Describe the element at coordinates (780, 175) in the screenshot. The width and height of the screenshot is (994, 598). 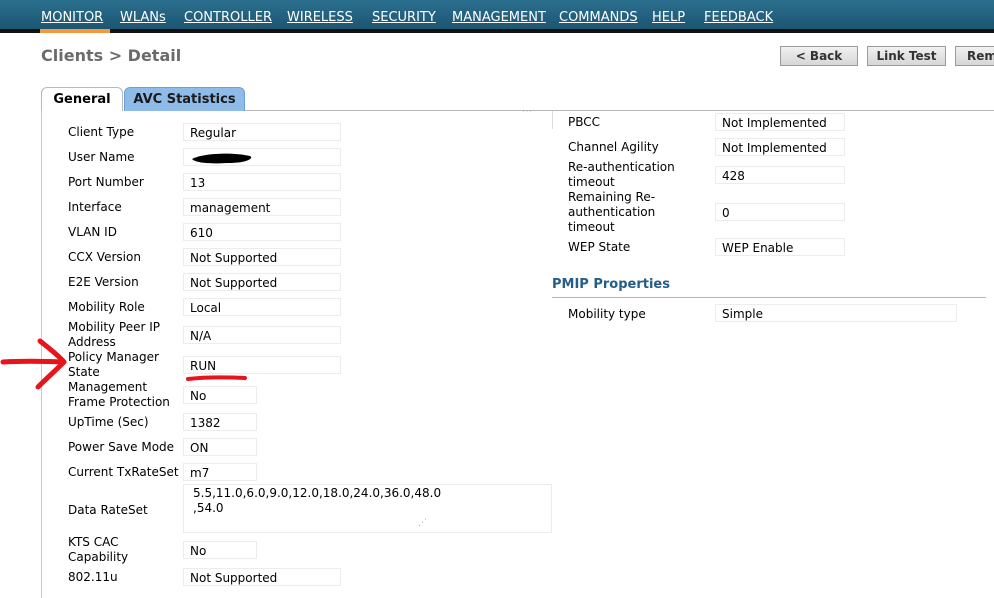
I see `reauth-timeout-value: 428` at that location.